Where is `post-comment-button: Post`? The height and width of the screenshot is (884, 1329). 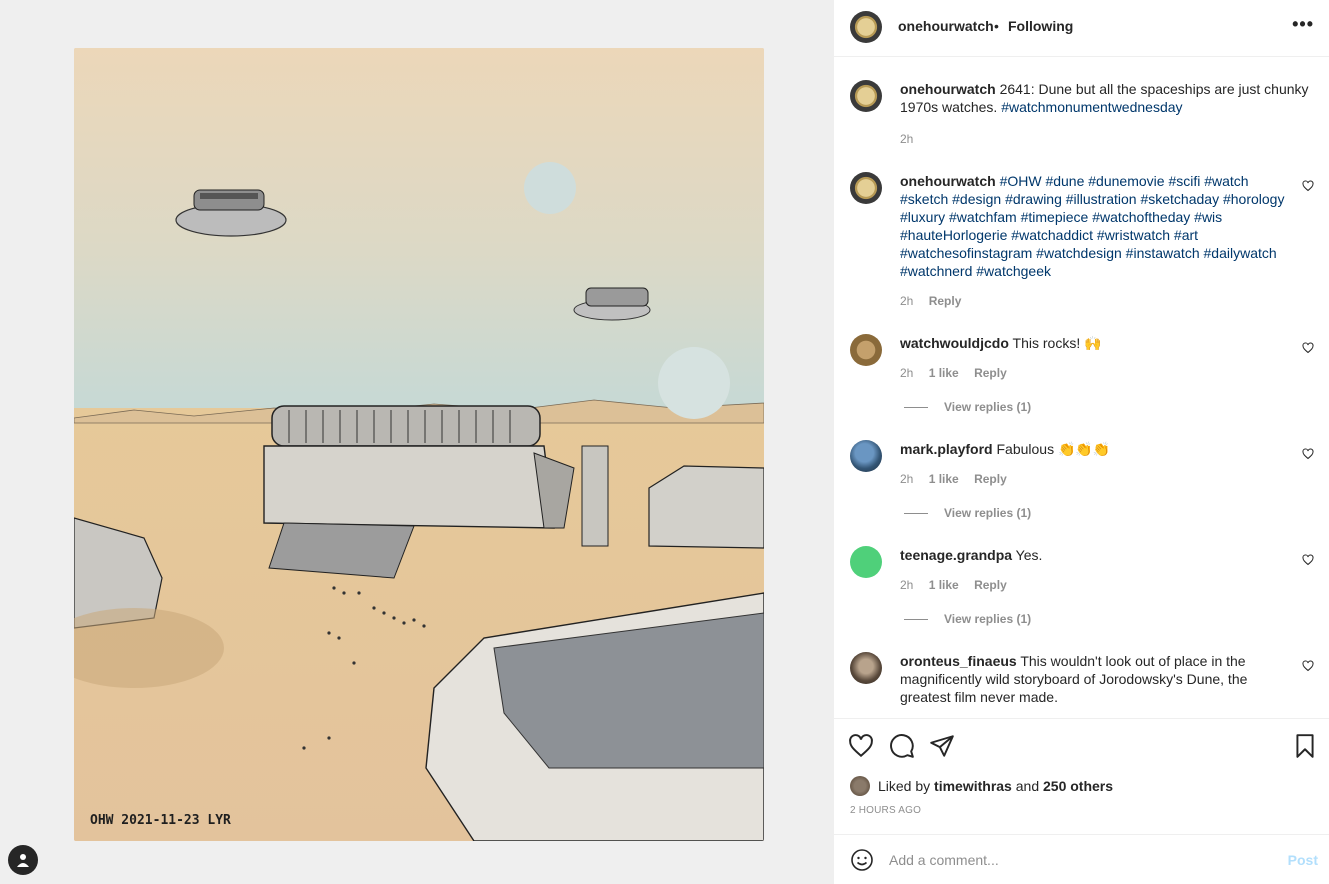 post-comment-button: Post is located at coordinates (1303, 860).